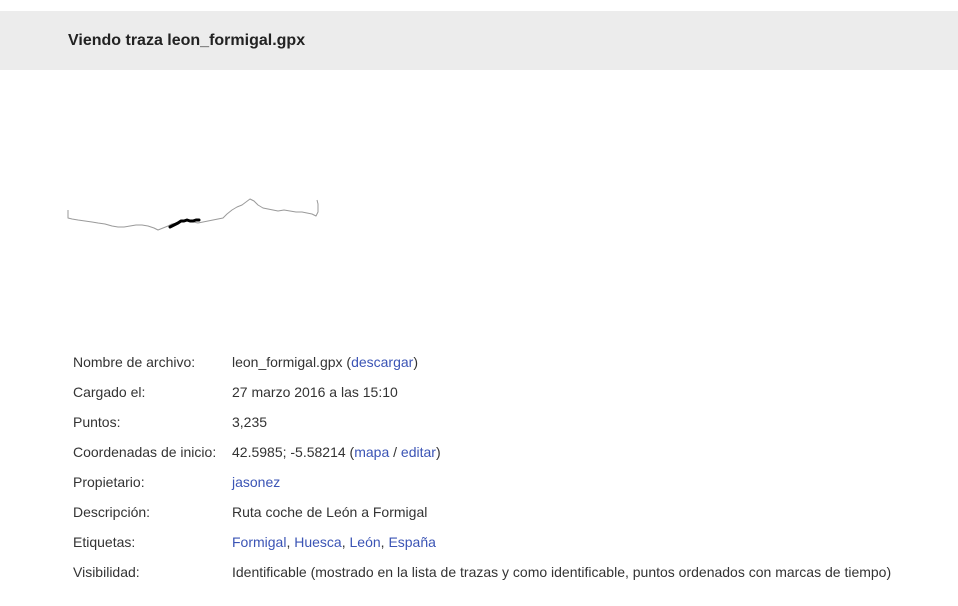  Describe the element at coordinates (513, 395) in the screenshot. I see `detail-row-uploaded: Cargado el: 27 marzo 2016 a las 15:10` at that location.